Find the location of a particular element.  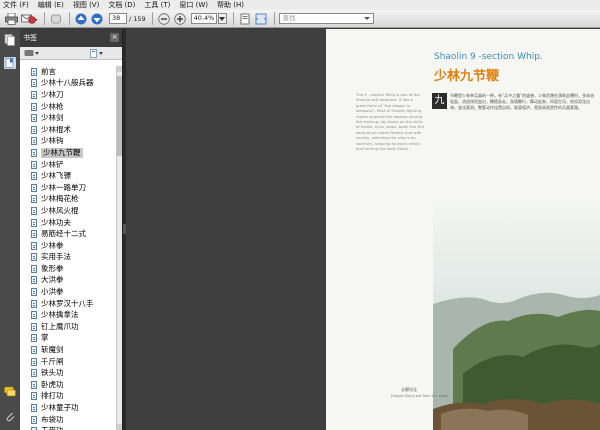

hand-icon is located at coordinates (56, 18).